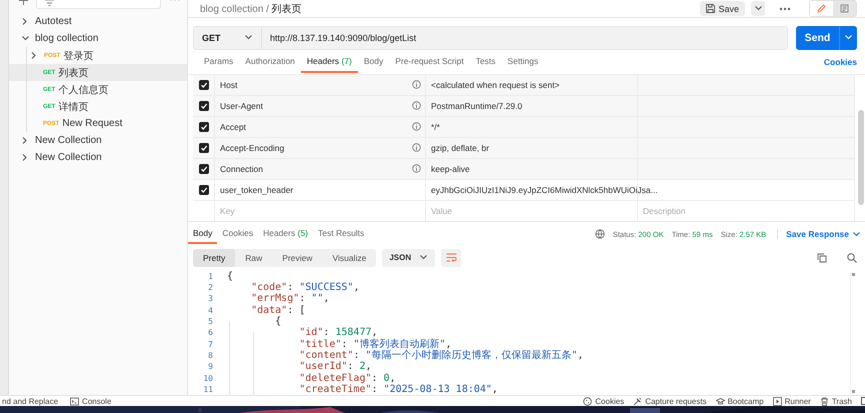 The height and width of the screenshot is (413, 865). What do you see at coordinates (738, 210) in the screenshot?
I see `description-field: Description` at bounding box center [738, 210].